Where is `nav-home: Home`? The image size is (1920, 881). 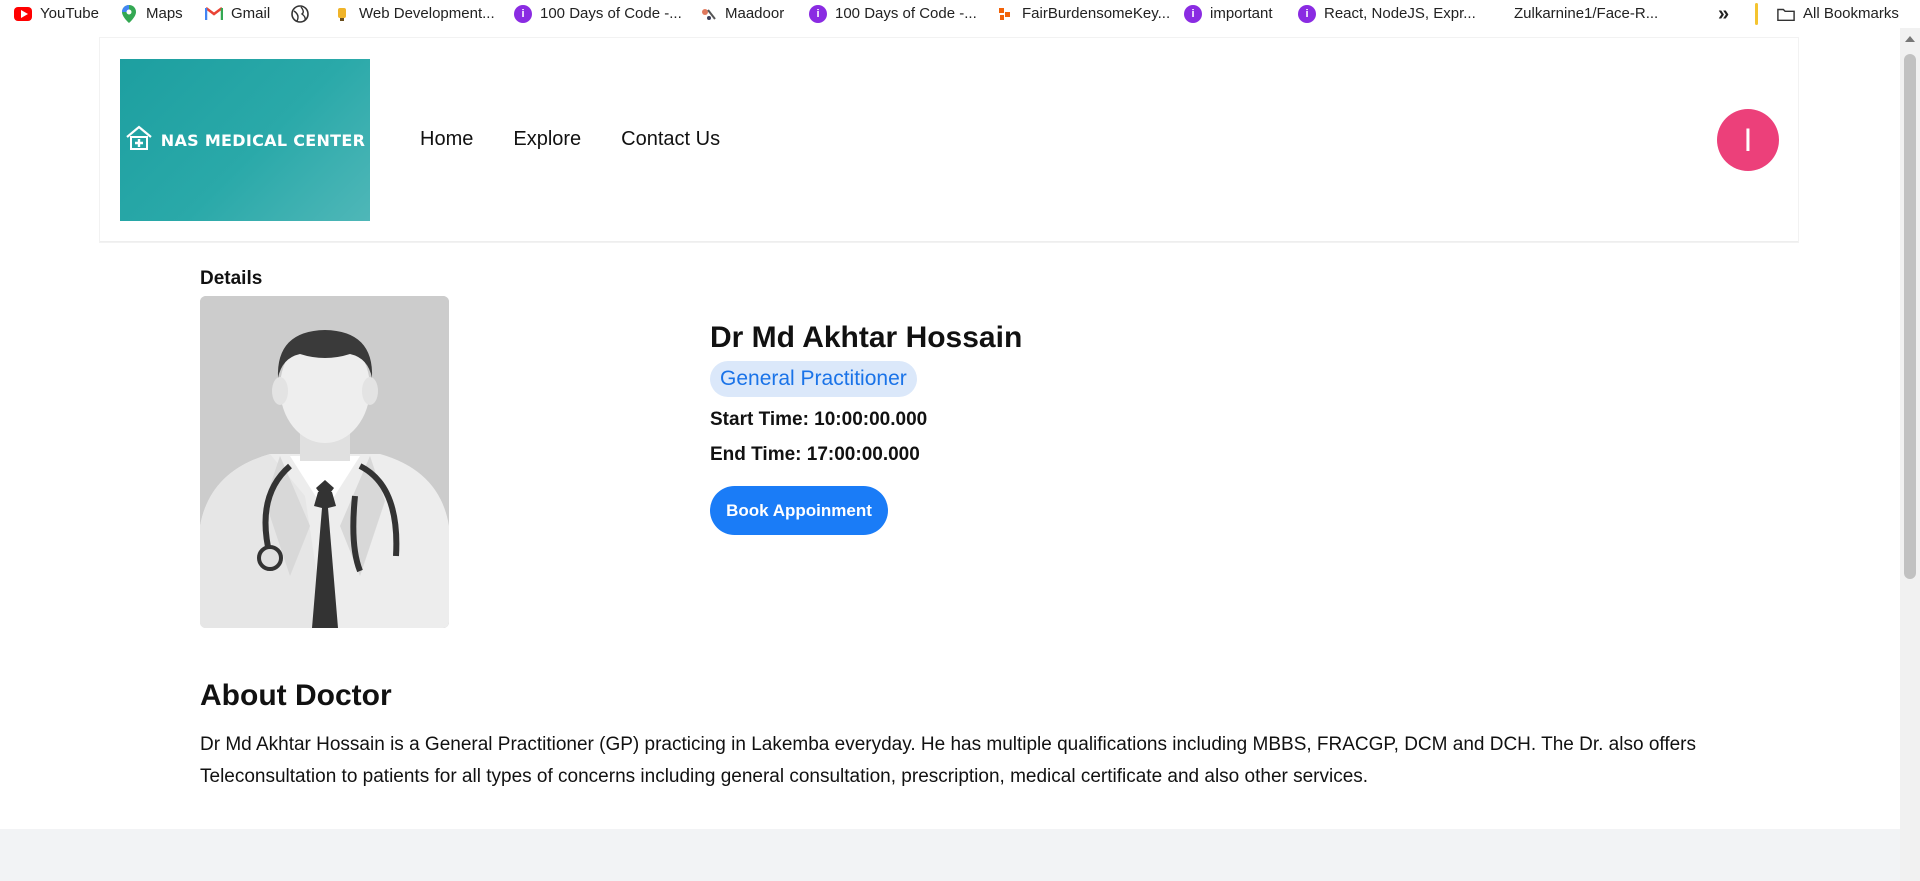 nav-home: Home is located at coordinates (446, 139).